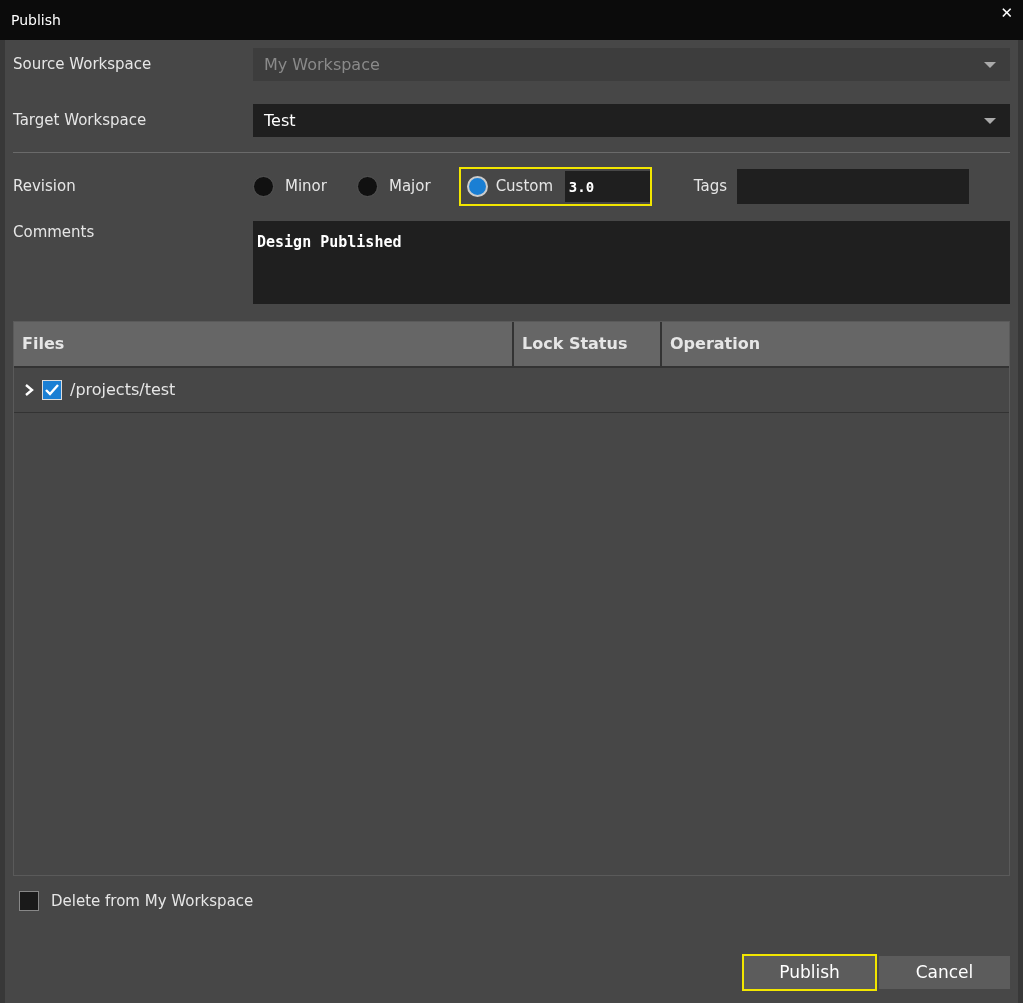 This screenshot has height=1003, width=1023. Describe the element at coordinates (36, 20) in the screenshot. I see `window-title: Publish` at that location.